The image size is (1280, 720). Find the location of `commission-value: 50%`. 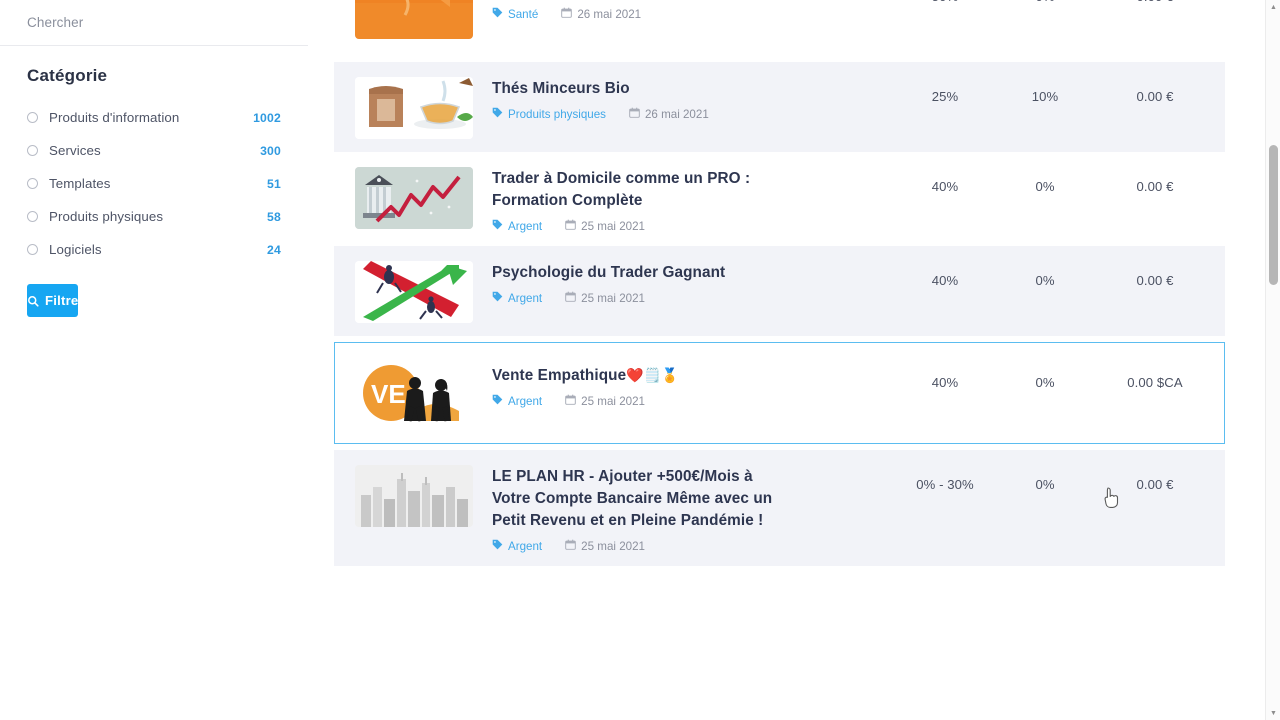

commission-value: 50% is located at coordinates (945, 2).